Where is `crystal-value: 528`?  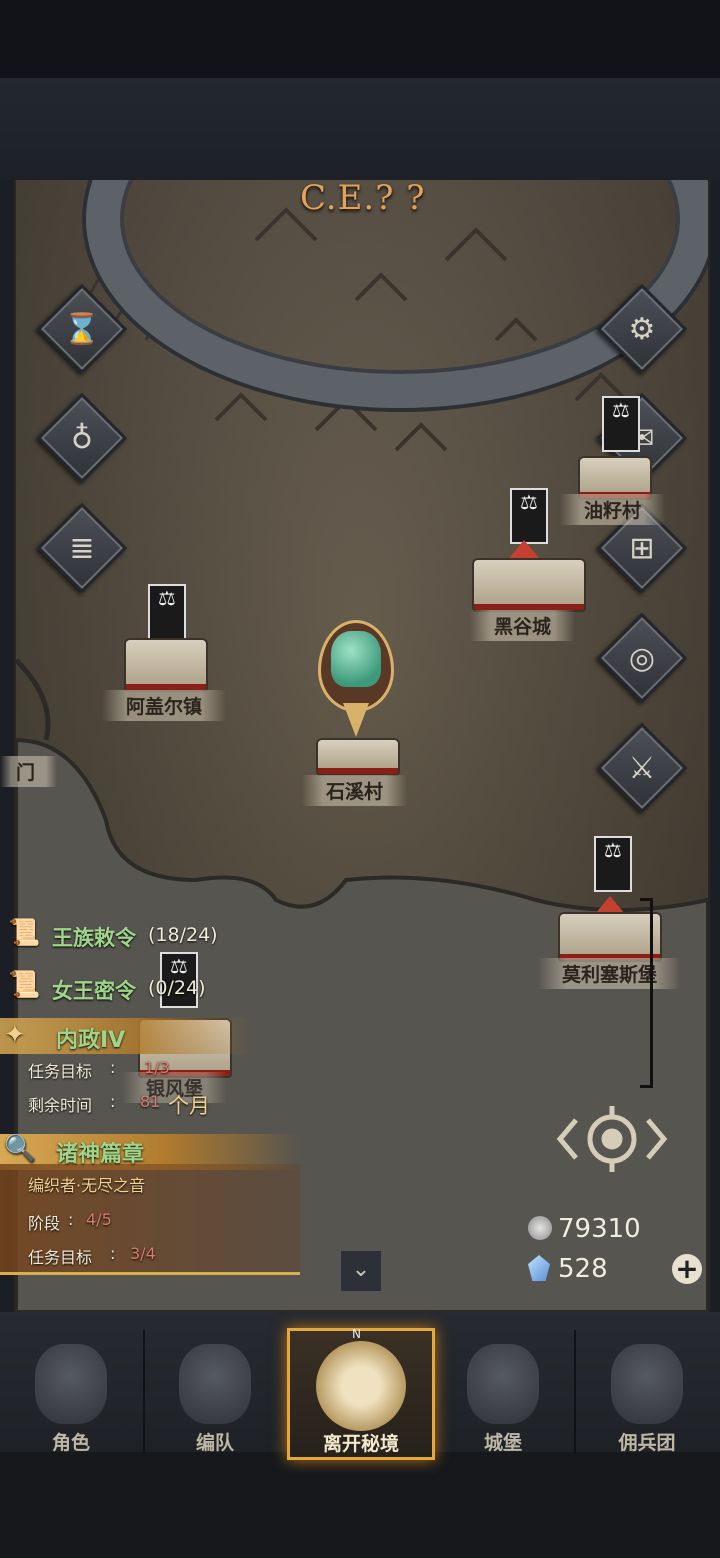 crystal-value: 528 is located at coordinates (583, 1269).